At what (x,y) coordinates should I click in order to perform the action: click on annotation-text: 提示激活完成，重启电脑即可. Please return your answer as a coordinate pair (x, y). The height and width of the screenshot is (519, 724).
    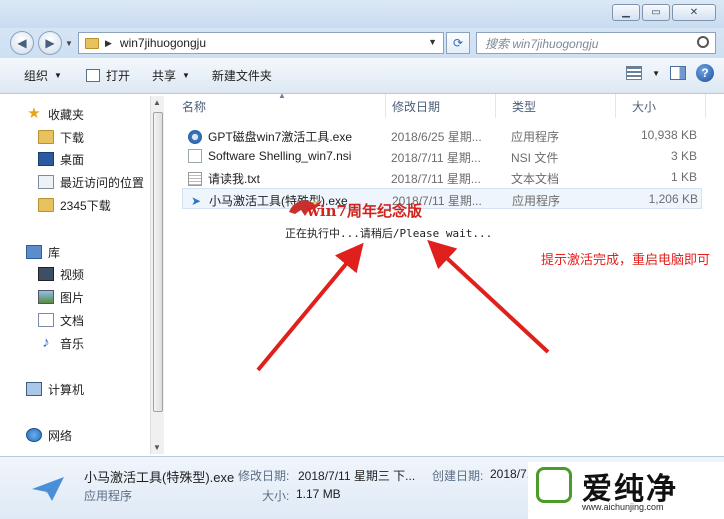
    Looking at the image, I should click on (626, 259).